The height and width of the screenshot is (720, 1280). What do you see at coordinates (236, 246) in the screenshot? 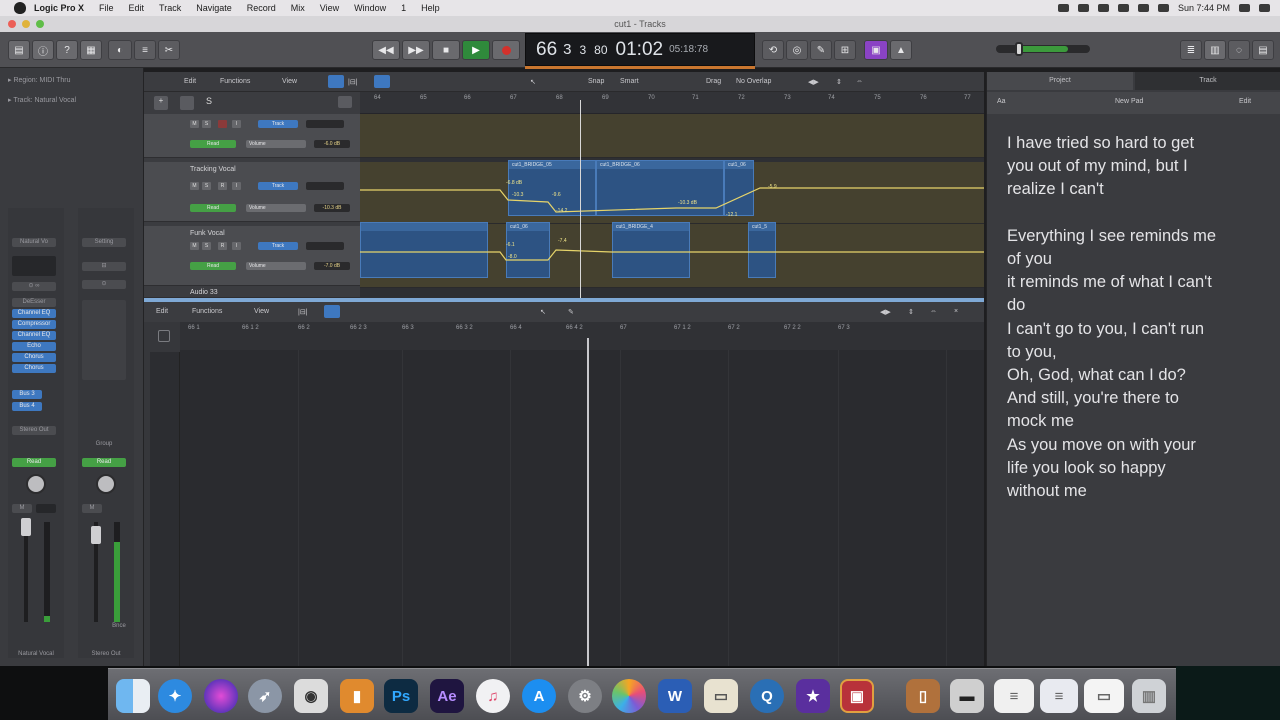
I see `track3-input: I` at bounding box center [236, 246].